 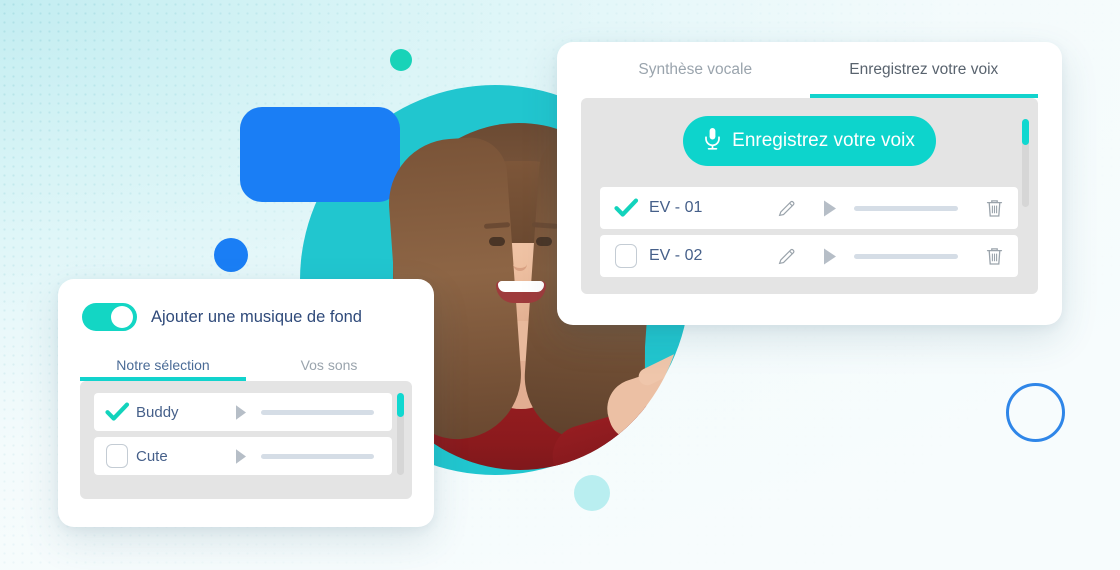 What do you see at coordinates (246, 305) in the screenshot?
I see `background-music-header: Ajouter une musique de fond` at bounding box center [246, 305].